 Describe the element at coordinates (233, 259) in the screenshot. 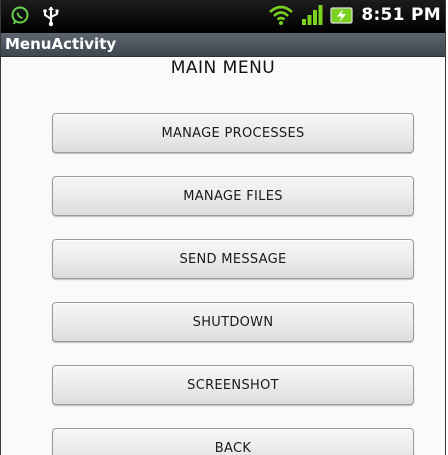

I see `send-message-button: SEND MESSAGE` at that location.